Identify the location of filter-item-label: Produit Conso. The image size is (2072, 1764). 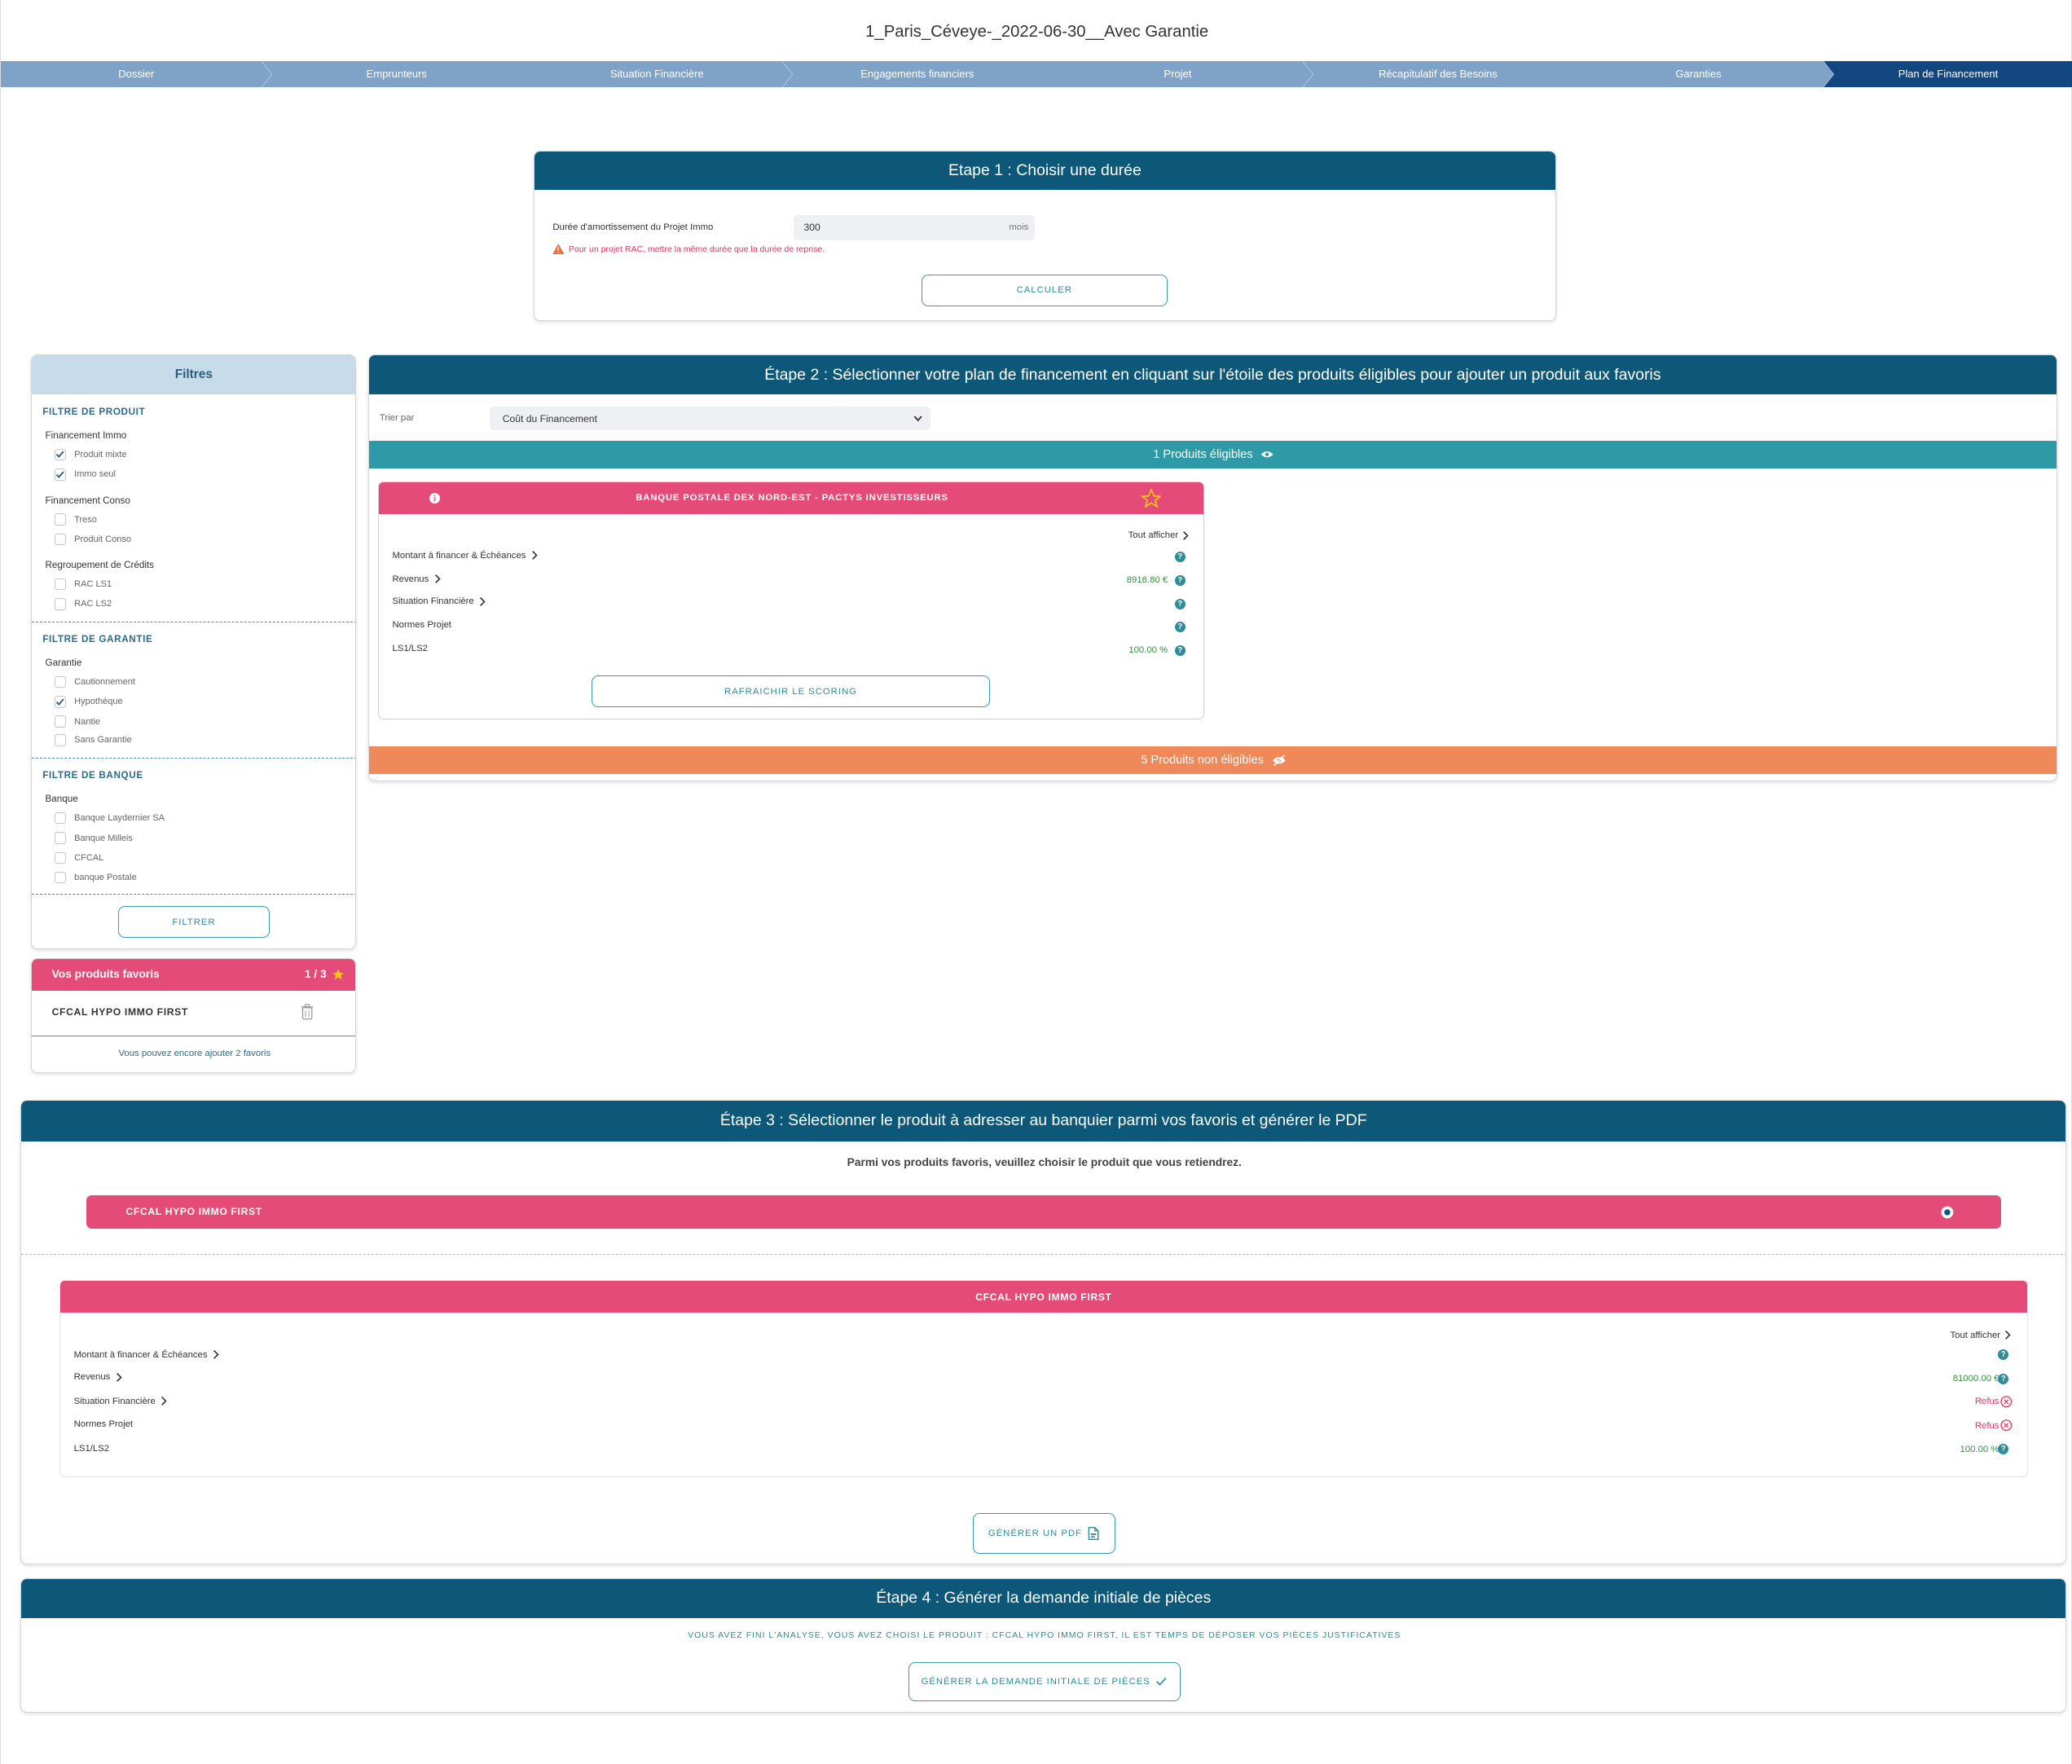
(102, 539).